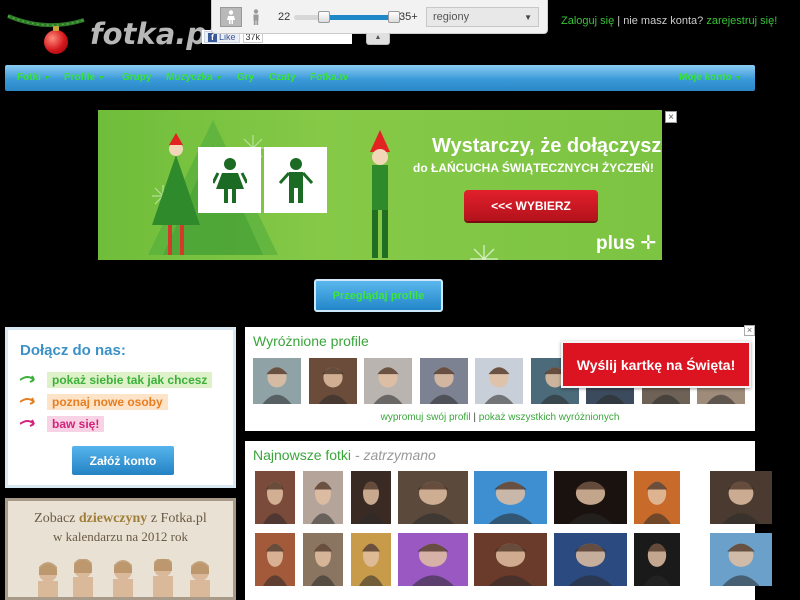 This screenshot has width=800, height=600. I want to click on register-link: zarejestruj się!, so click(741, 21).